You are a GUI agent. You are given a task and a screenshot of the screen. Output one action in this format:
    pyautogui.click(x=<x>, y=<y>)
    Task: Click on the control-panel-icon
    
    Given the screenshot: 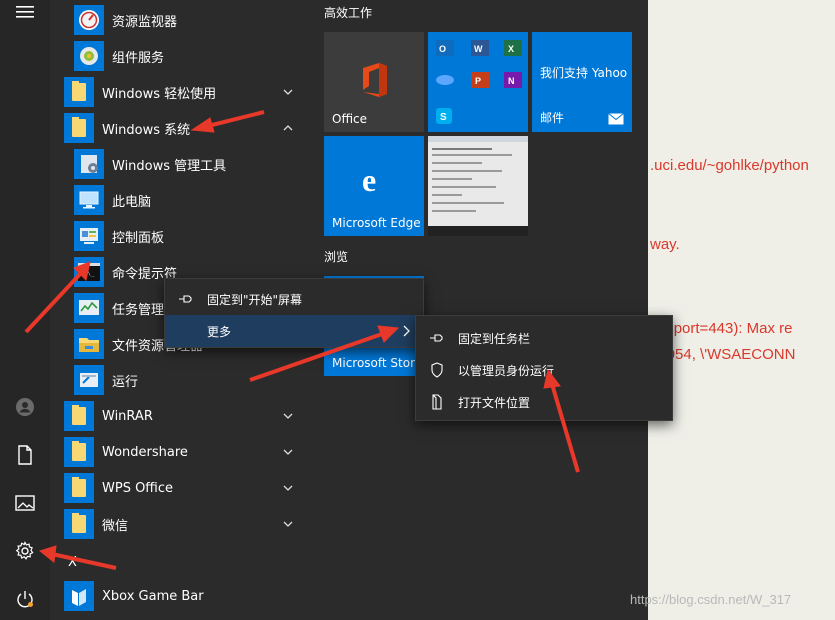 What is the action you would take?
    pyautogui.click(x=89, y=236)
    